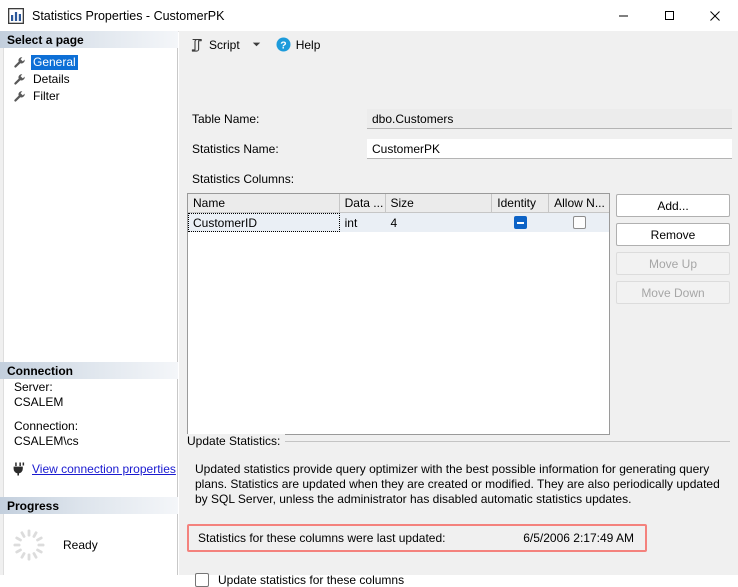 The height and width of the screenshot is (587, 738). Describe the element at coordinates (256, 44) in the screenshot. I see `chevron-down-icon` at that location.